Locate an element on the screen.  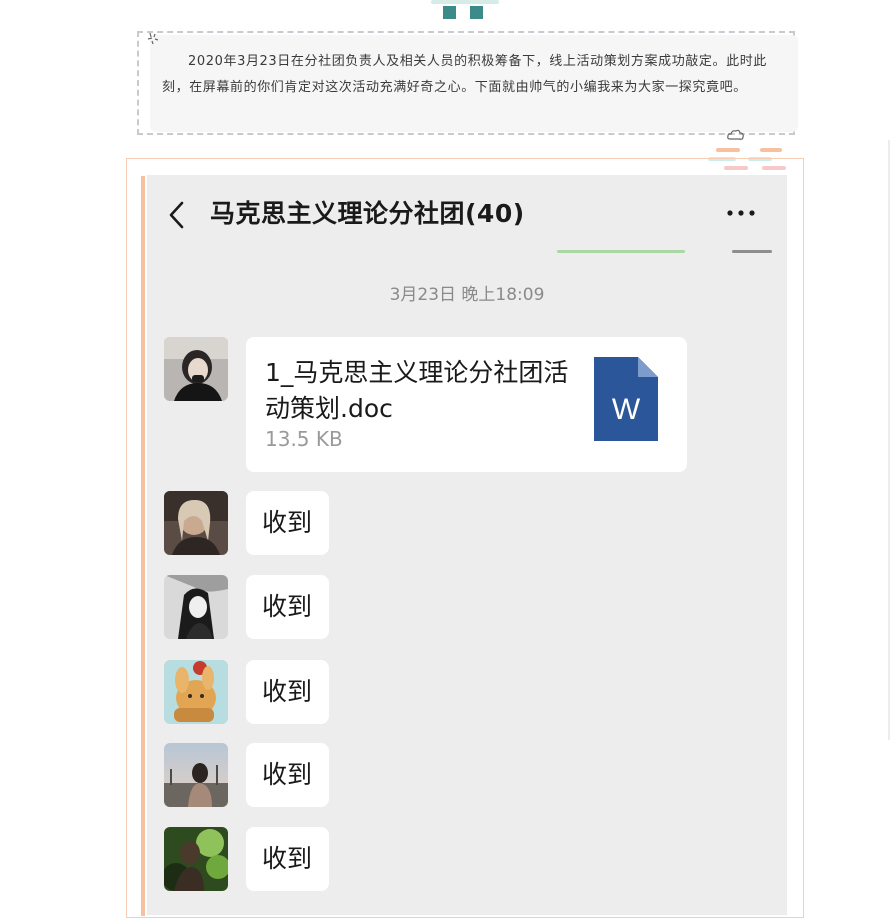
message-timestamp: 3月23日 晚上18:09 is located at coordinates (467, 295).